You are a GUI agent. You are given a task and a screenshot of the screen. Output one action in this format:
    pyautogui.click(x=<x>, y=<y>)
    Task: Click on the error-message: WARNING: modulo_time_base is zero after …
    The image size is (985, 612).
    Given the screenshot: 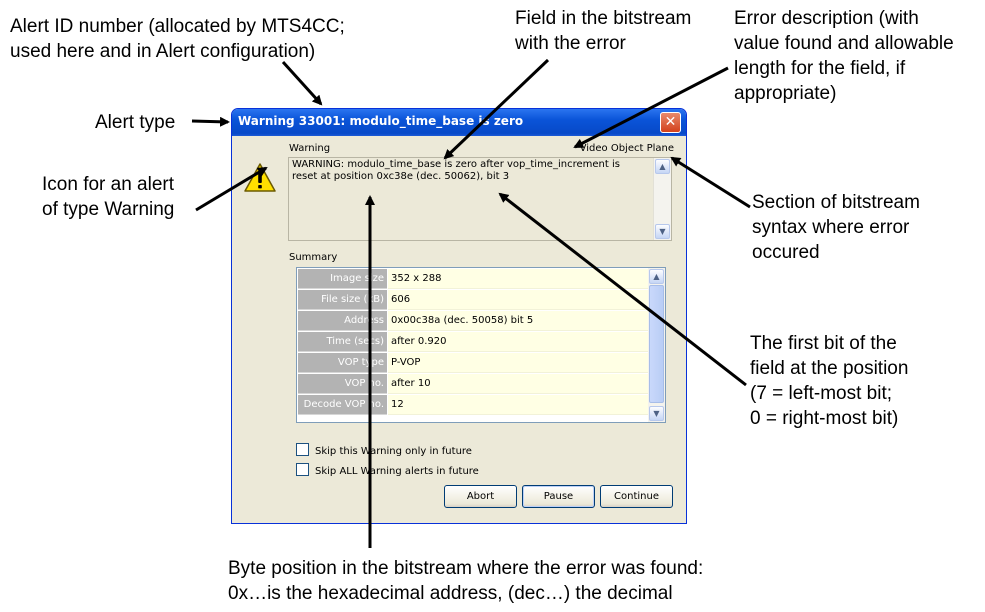 What is the action you would take?
    pyautogui.click(x=456, y=170)
    